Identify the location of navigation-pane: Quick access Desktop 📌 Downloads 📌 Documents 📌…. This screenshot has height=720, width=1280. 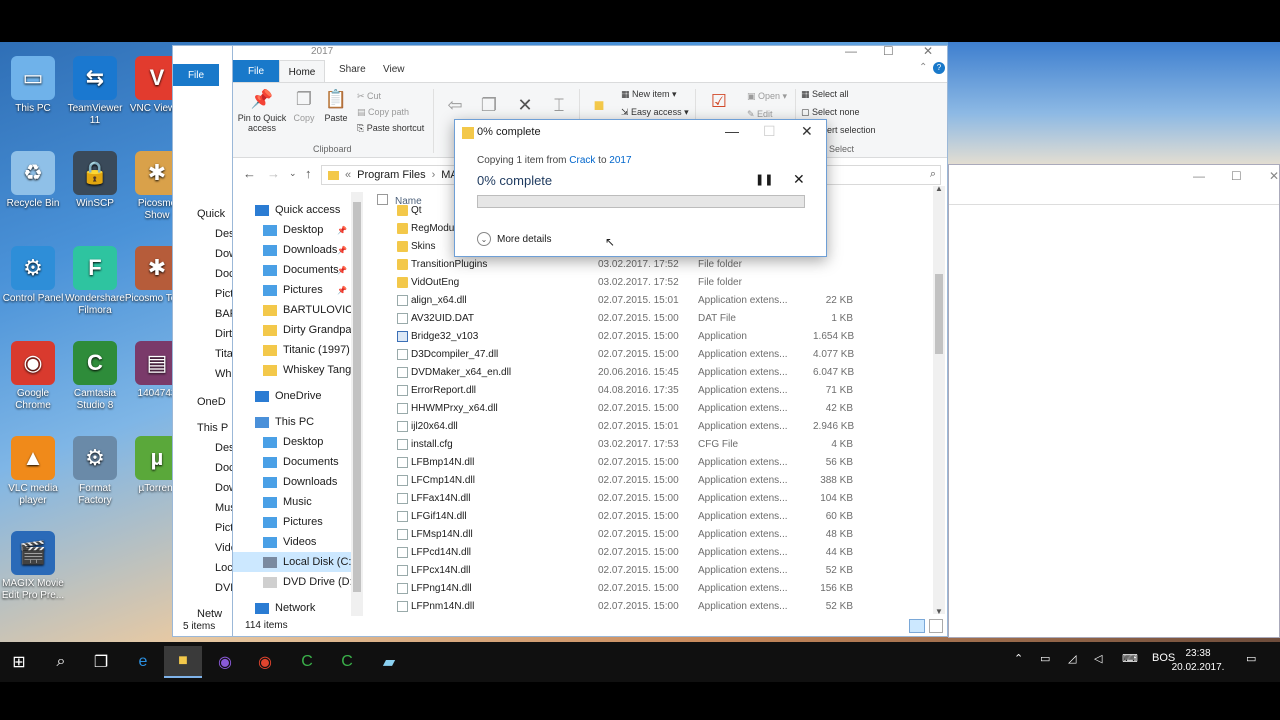
(298, 408).